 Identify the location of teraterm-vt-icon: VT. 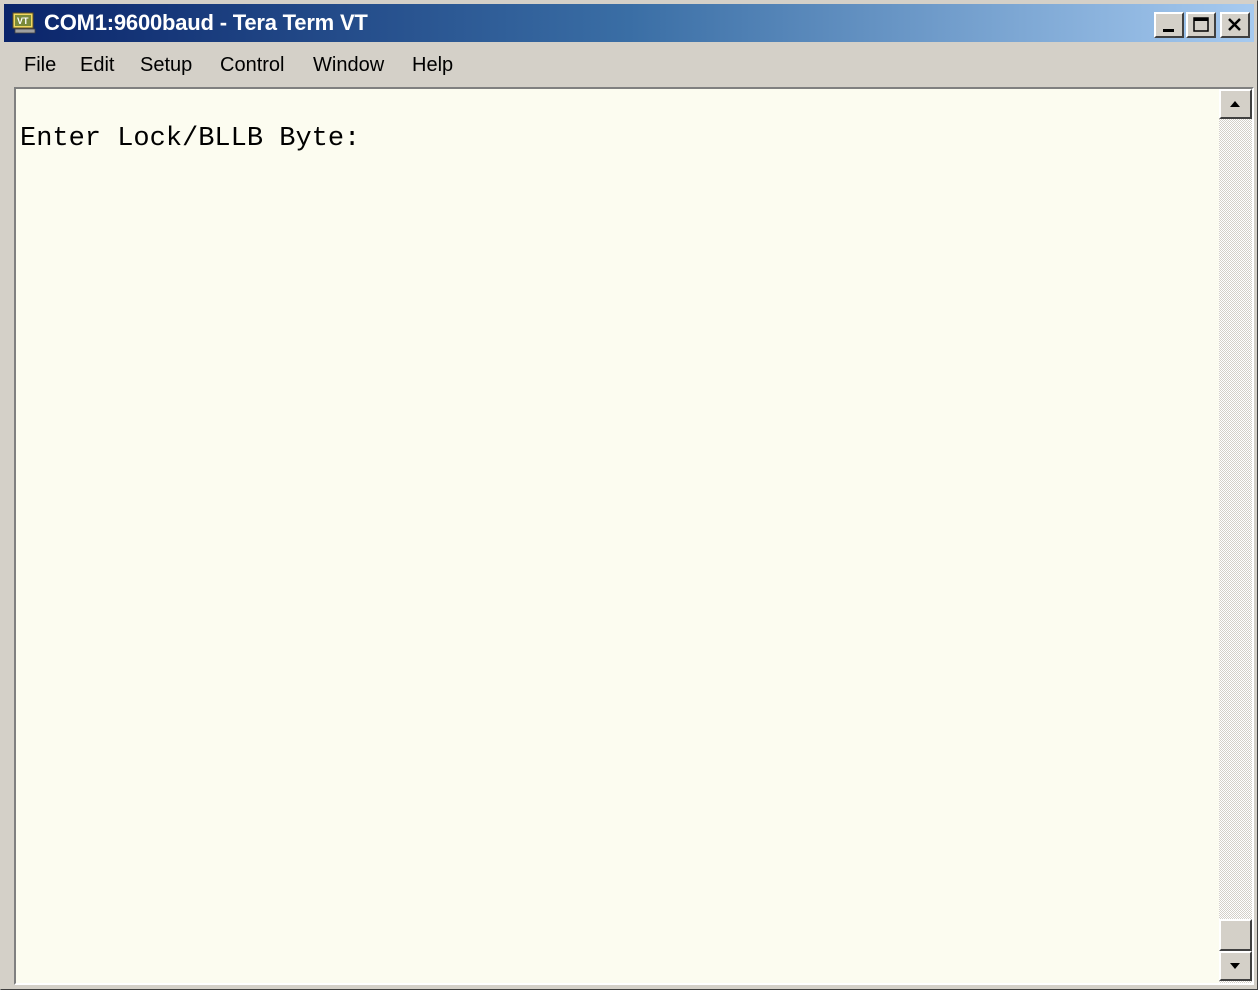
(24, 23).